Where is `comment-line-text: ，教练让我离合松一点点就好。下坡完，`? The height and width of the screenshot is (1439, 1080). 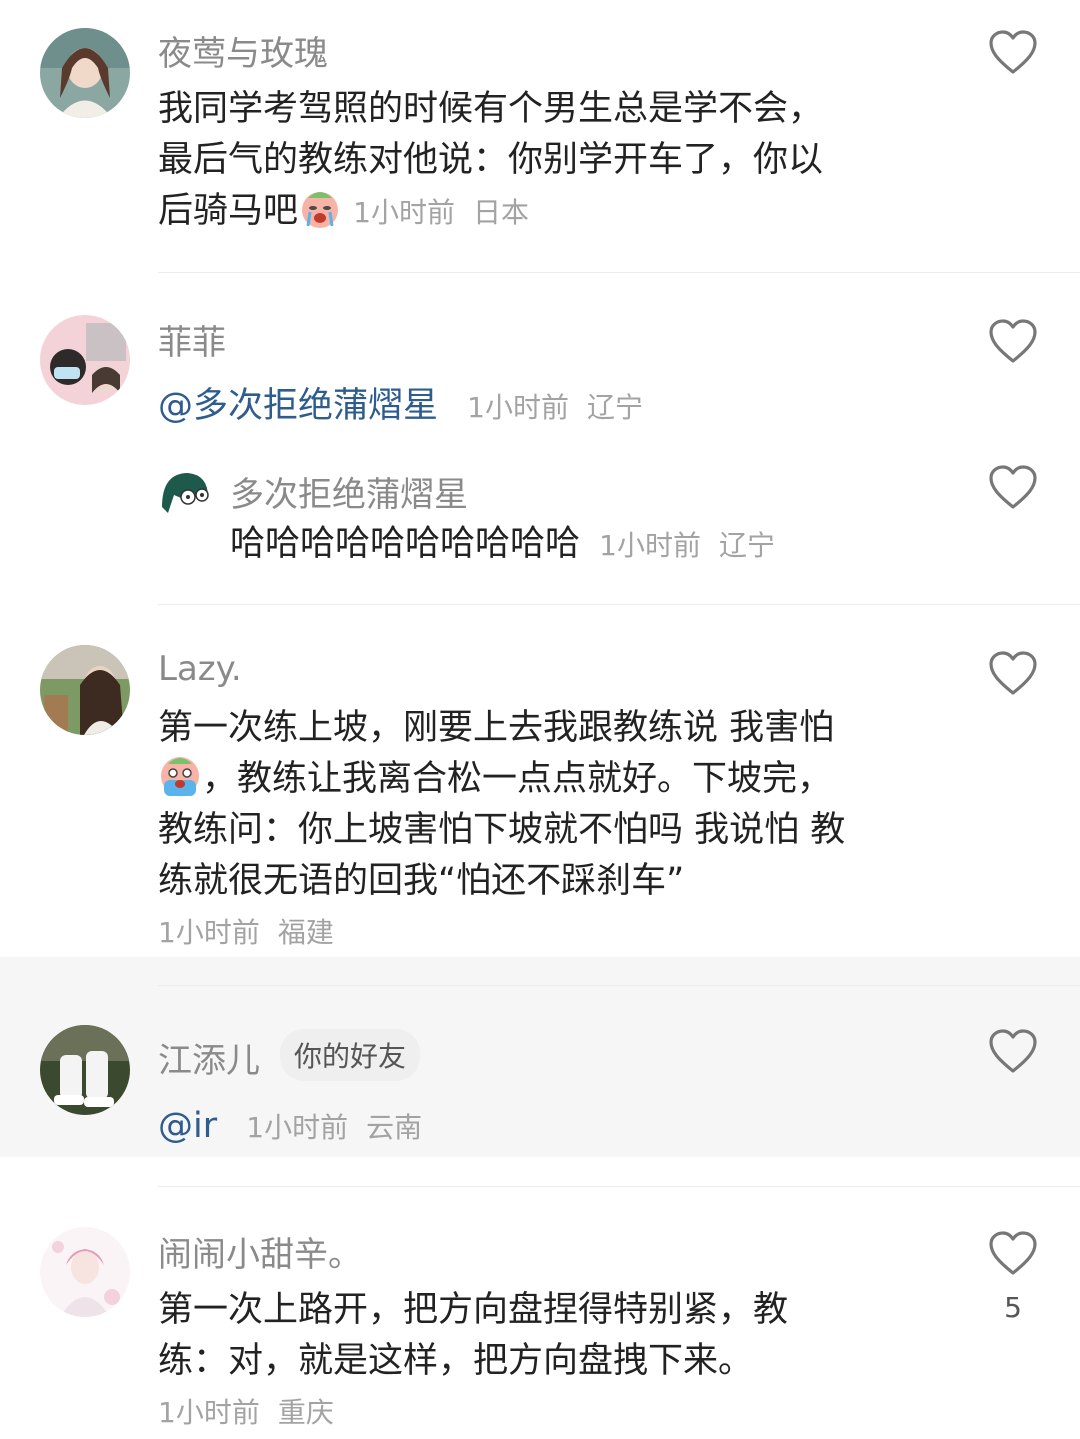 comment-line-text: ，教练让我离合松一点点就好。下坡完， is located at coordinates (517, 779).